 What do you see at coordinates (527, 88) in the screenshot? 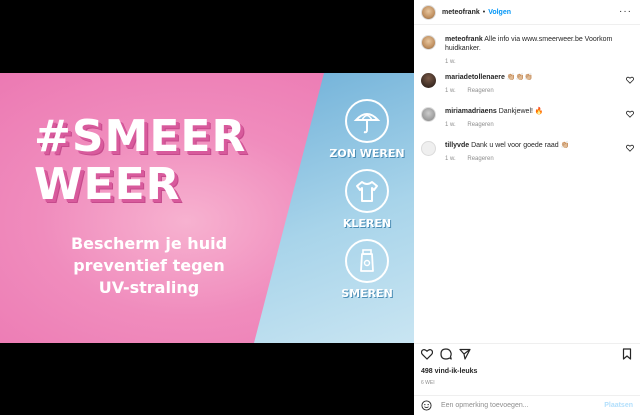
I see `comment-item: mariadetollenaere 👏🏼👏🏼👏🏼 1 w. Reageren` at bounding box center [527, 88].